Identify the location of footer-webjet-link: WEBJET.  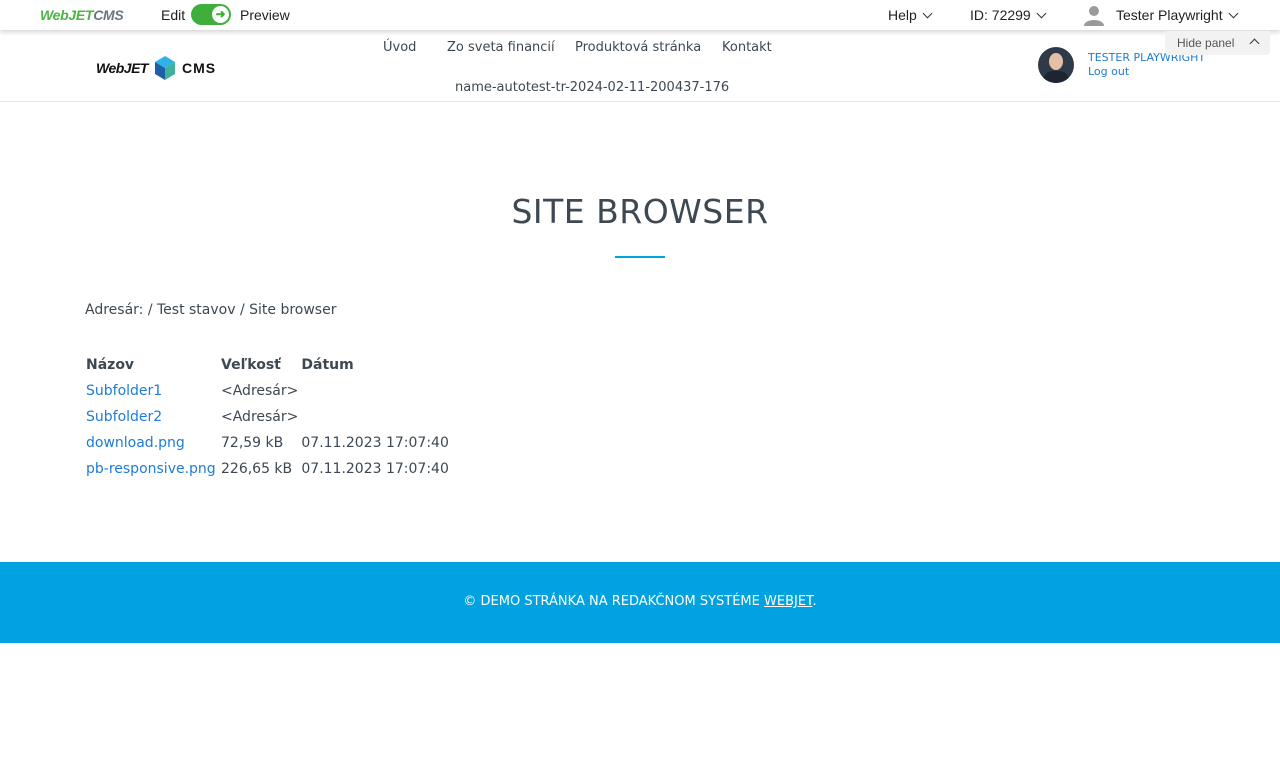
(788, 601).